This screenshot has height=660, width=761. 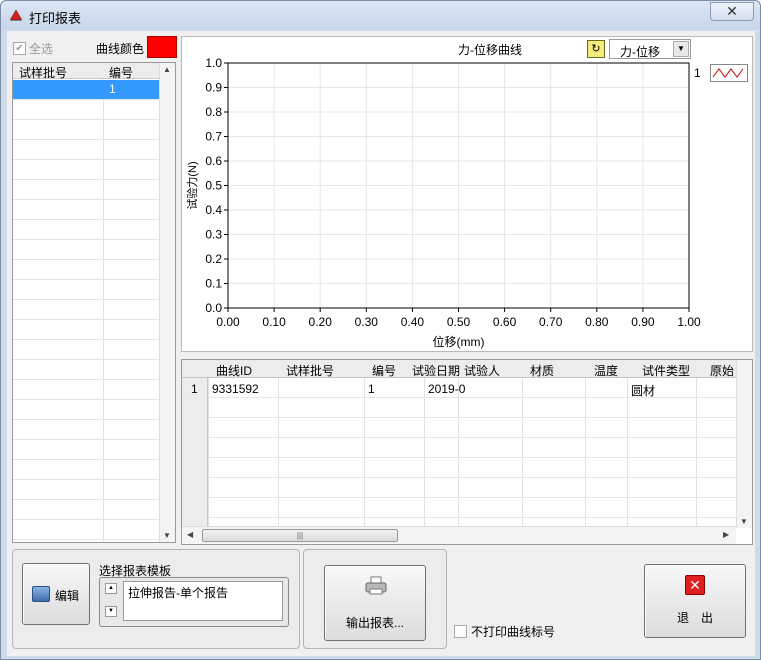 I want to click on scroll-right-icon: ▶, so click(x=726, y=534).